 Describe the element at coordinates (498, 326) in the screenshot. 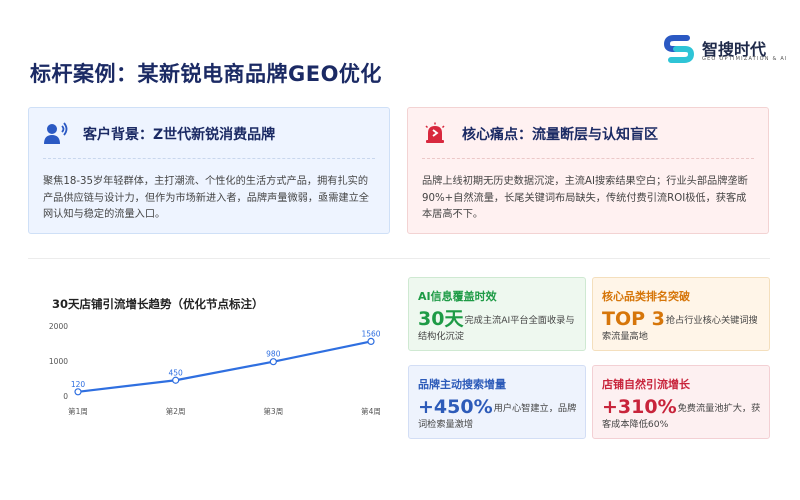

I see `stat-body: 30天完成主流AI平台全面收录与结构化沉淀` at that location.